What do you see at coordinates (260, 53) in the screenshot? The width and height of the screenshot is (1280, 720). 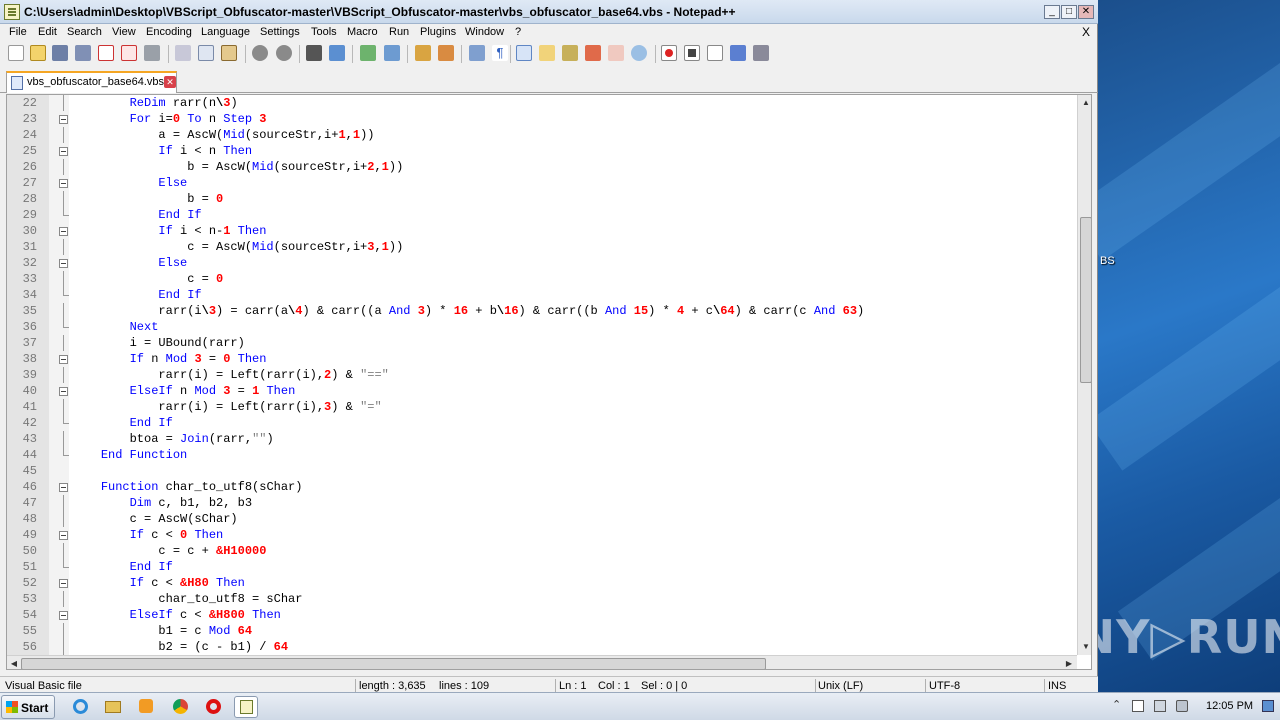 I see `undo-icon` at bounding box center [260, 53].